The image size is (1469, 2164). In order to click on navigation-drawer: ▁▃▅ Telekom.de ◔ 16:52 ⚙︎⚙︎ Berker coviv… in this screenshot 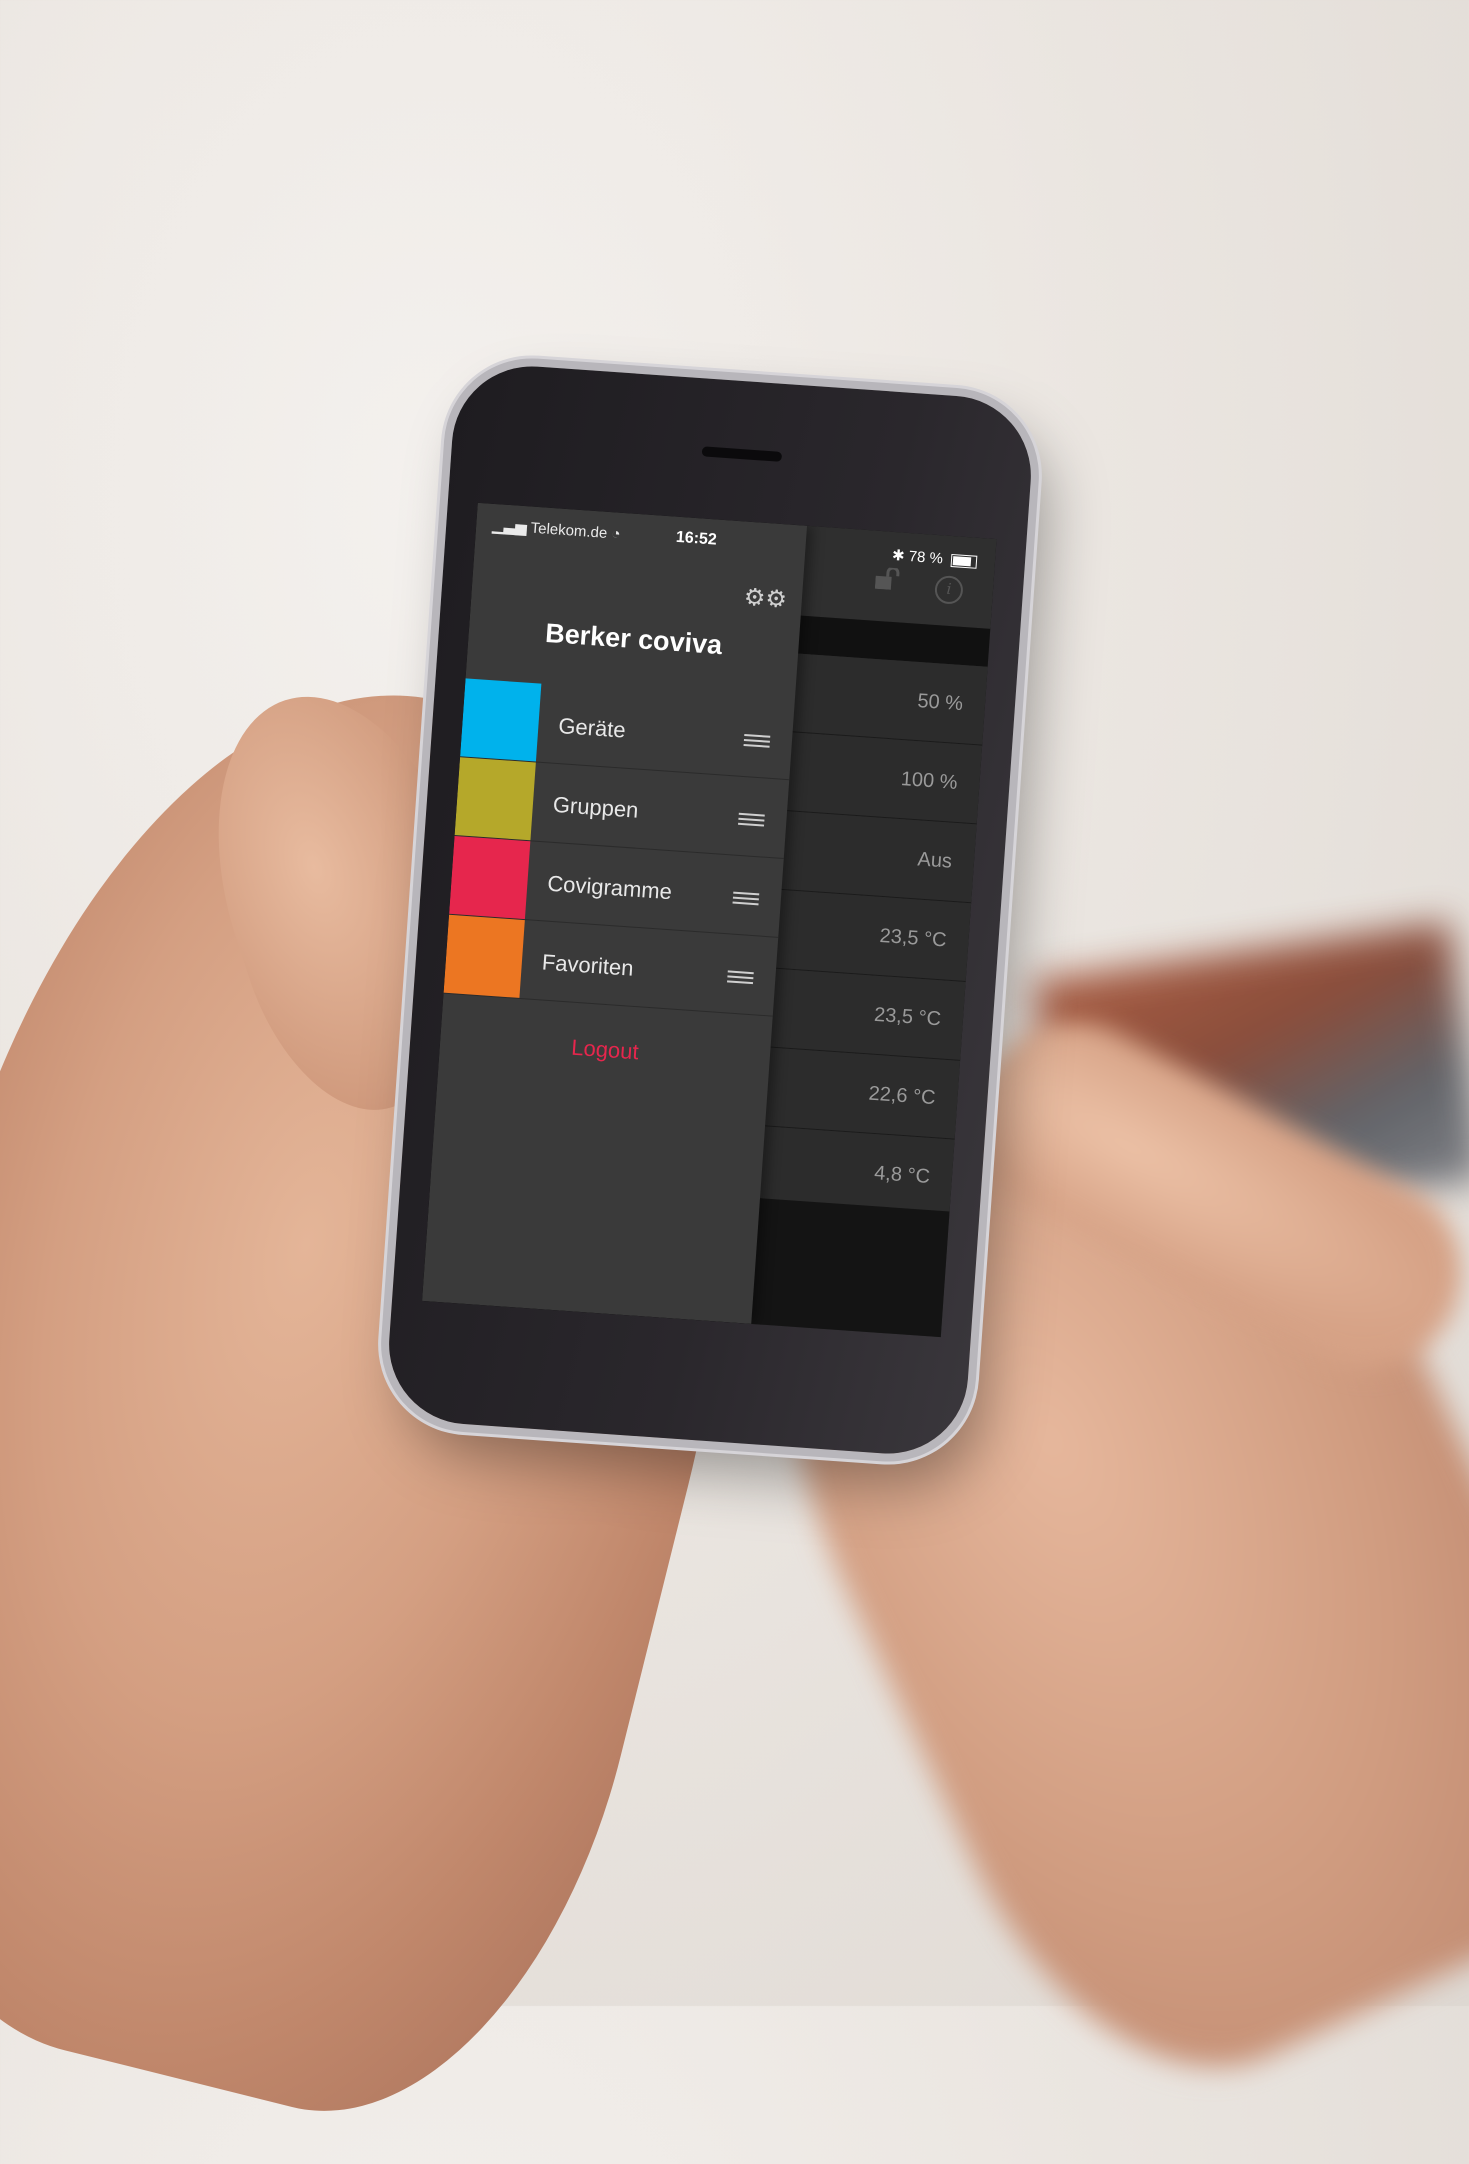, I will do `click(615, 913)`.